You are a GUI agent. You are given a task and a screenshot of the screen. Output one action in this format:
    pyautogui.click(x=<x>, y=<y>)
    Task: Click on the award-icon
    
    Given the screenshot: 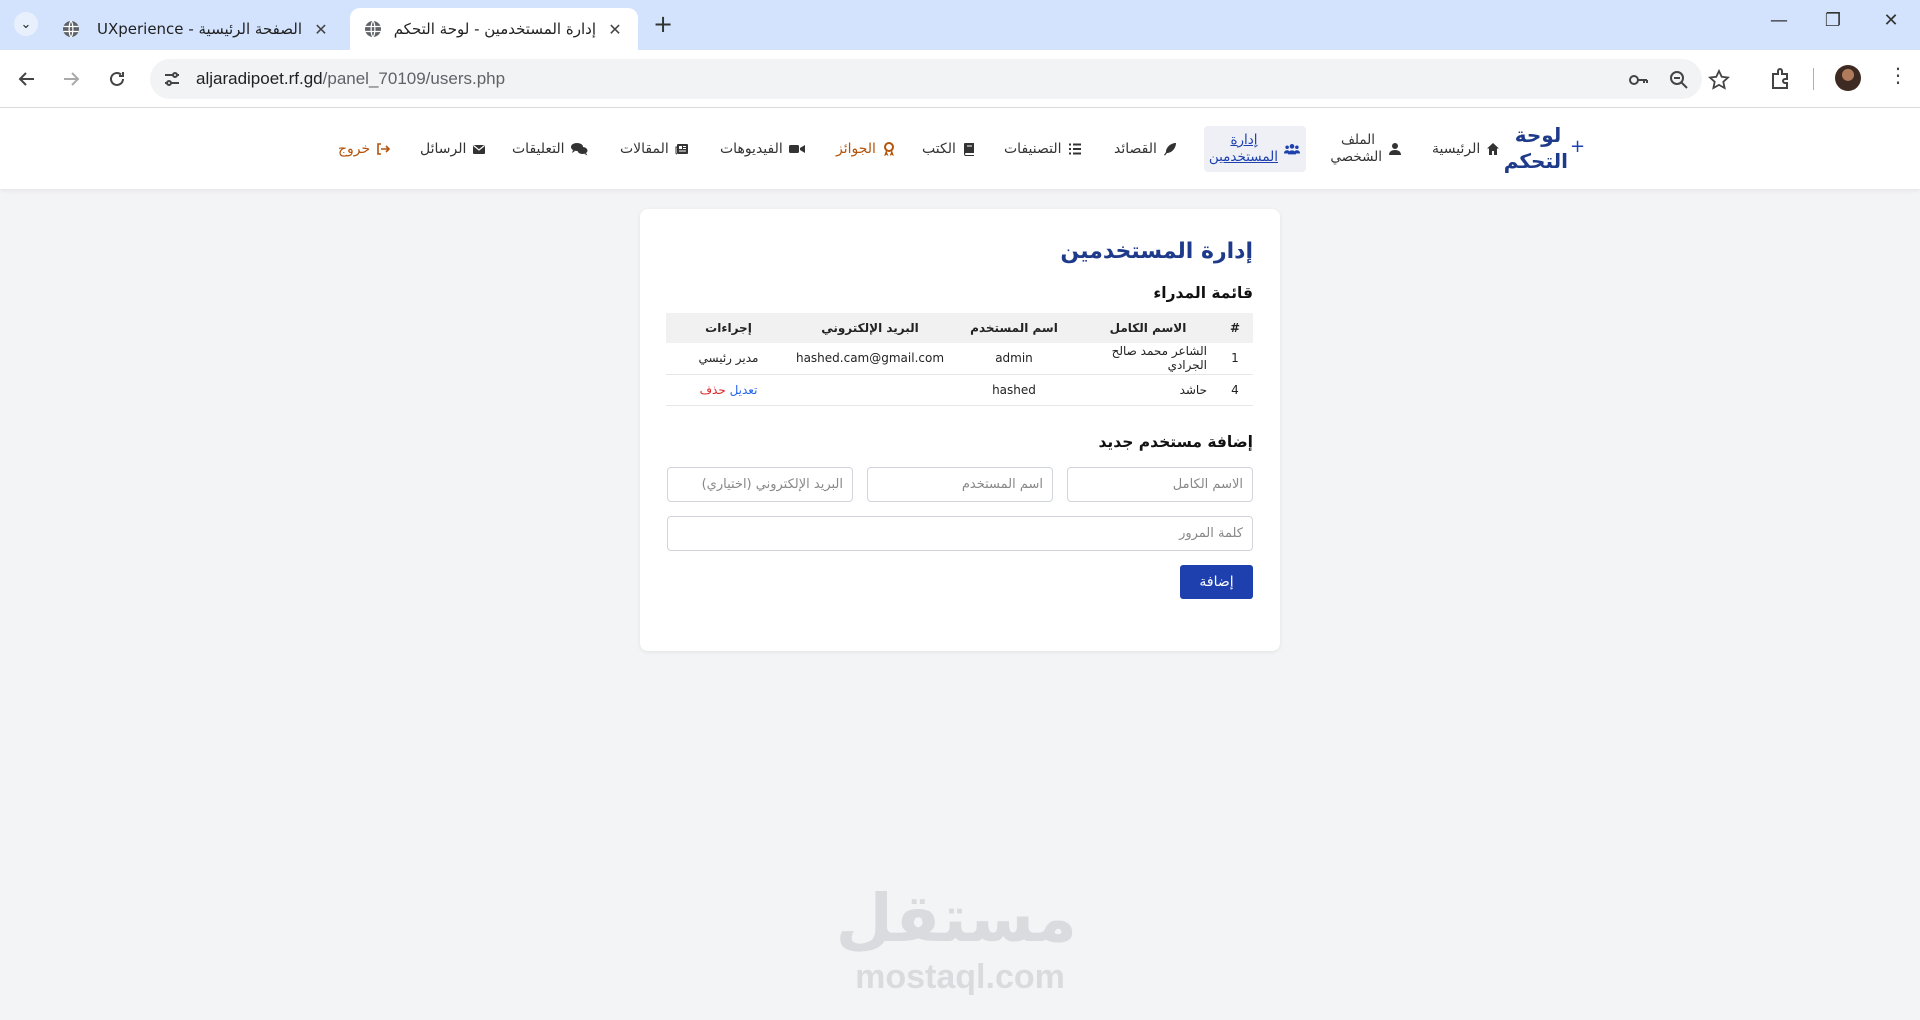 What is the action you would take?
    pyautogui.click(x=888, y=149)
    